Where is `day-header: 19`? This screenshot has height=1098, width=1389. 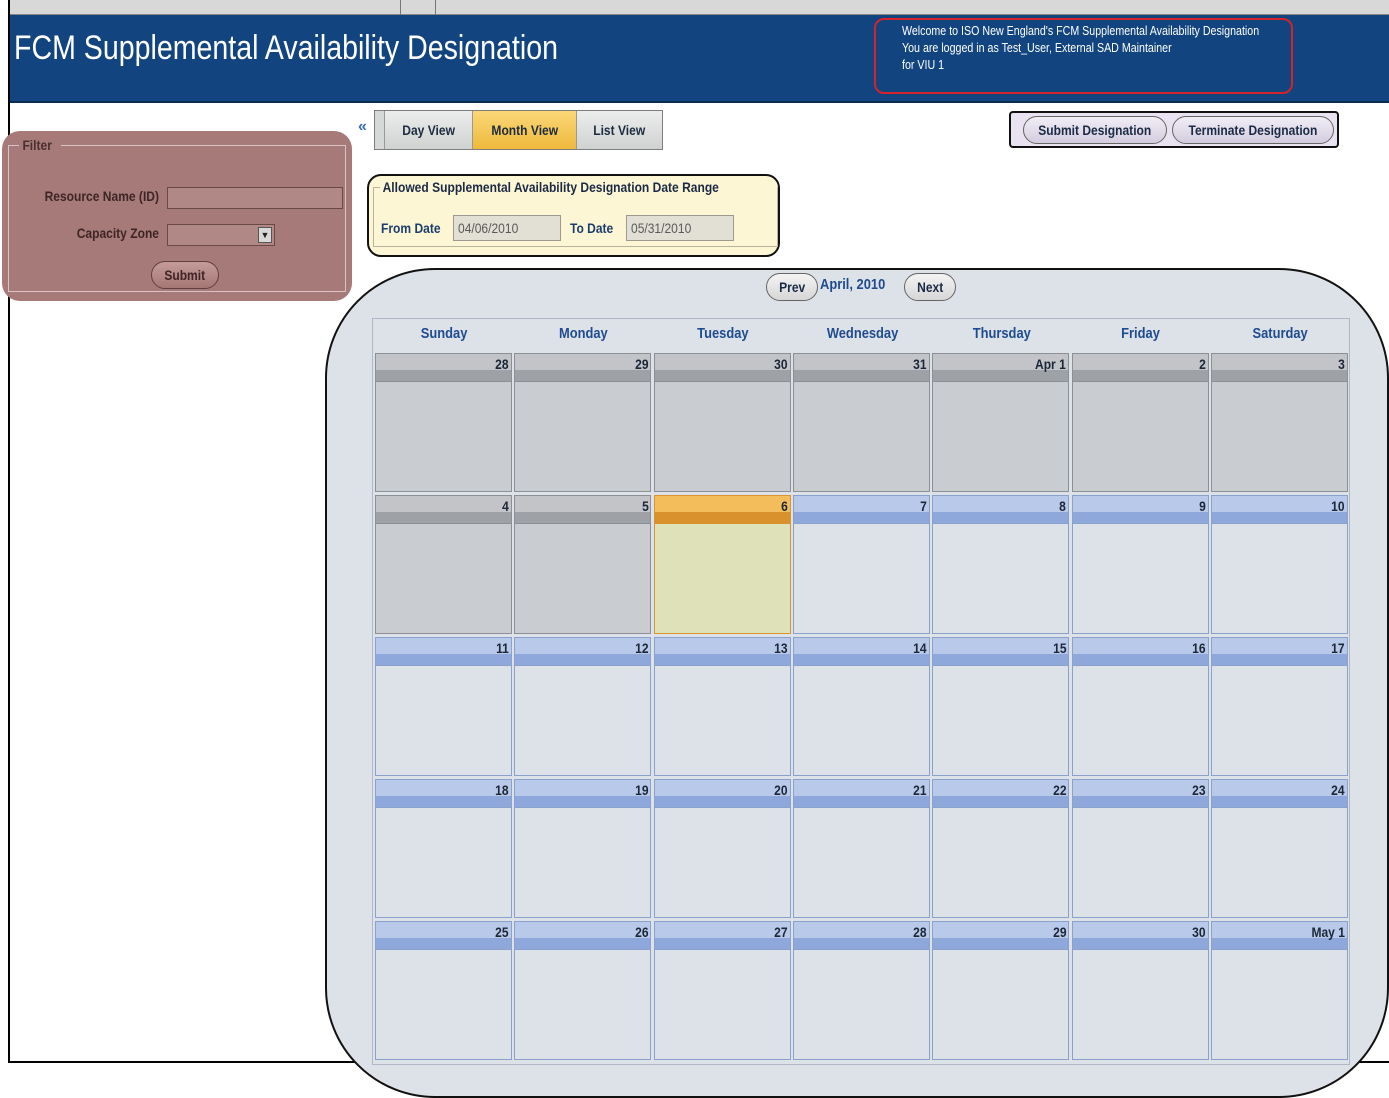
day-header: 19 is located at coordinates (583, 794).